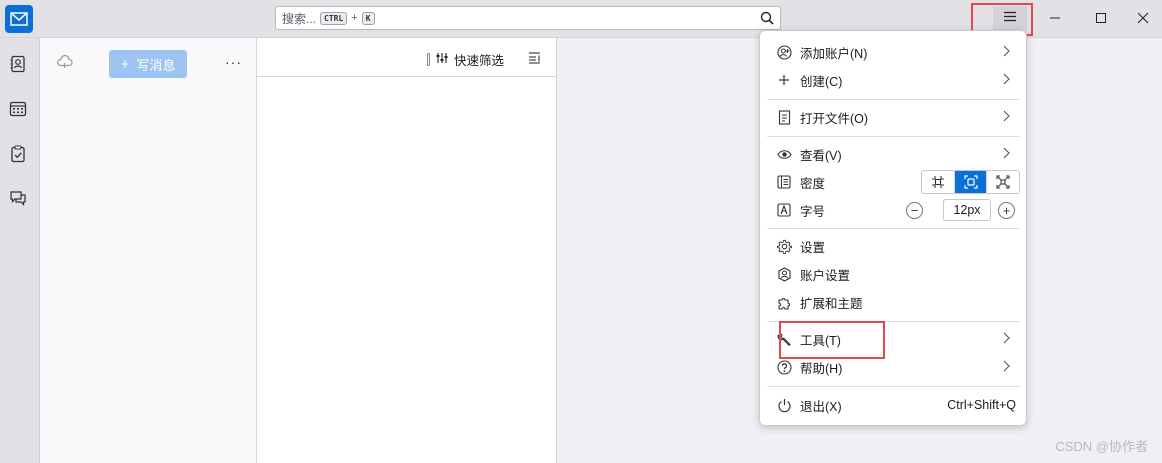 This screenshot has width=1162, height=463. I want to click on folder-pane-more-button: ···, so click(233, 62).